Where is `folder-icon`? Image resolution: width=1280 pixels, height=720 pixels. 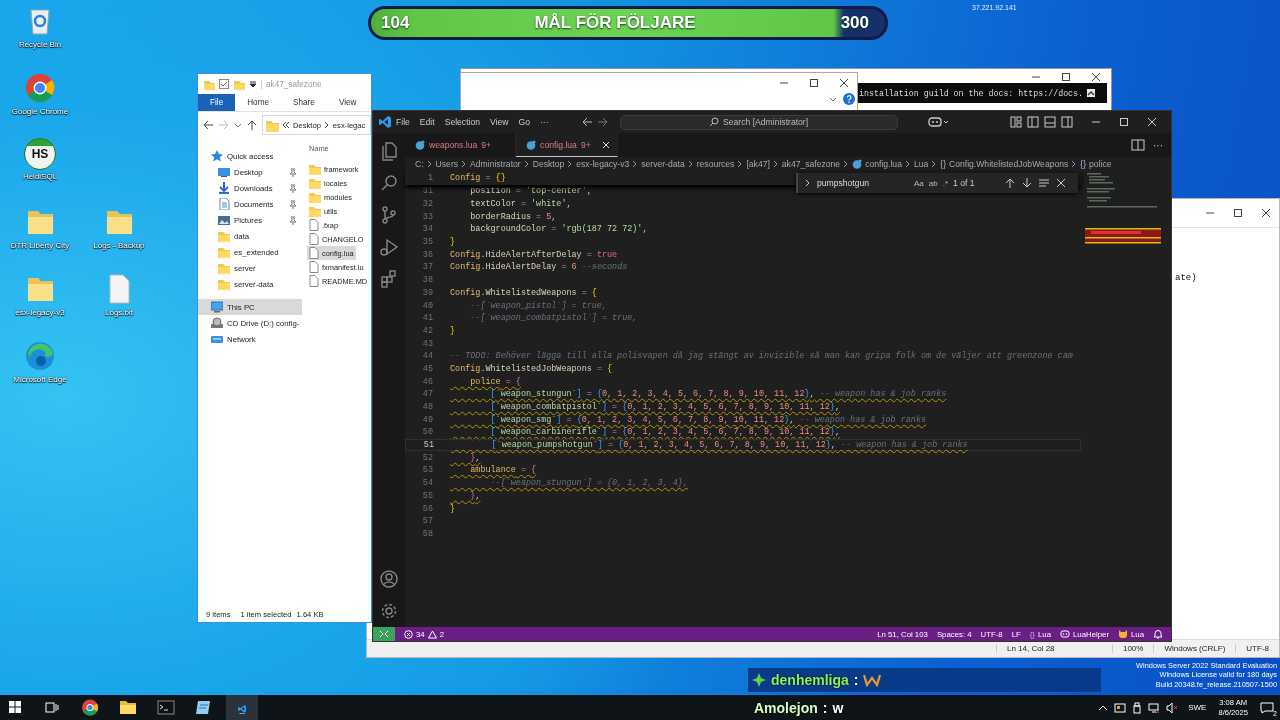
folder-icon is located at coordinates (224, 268).